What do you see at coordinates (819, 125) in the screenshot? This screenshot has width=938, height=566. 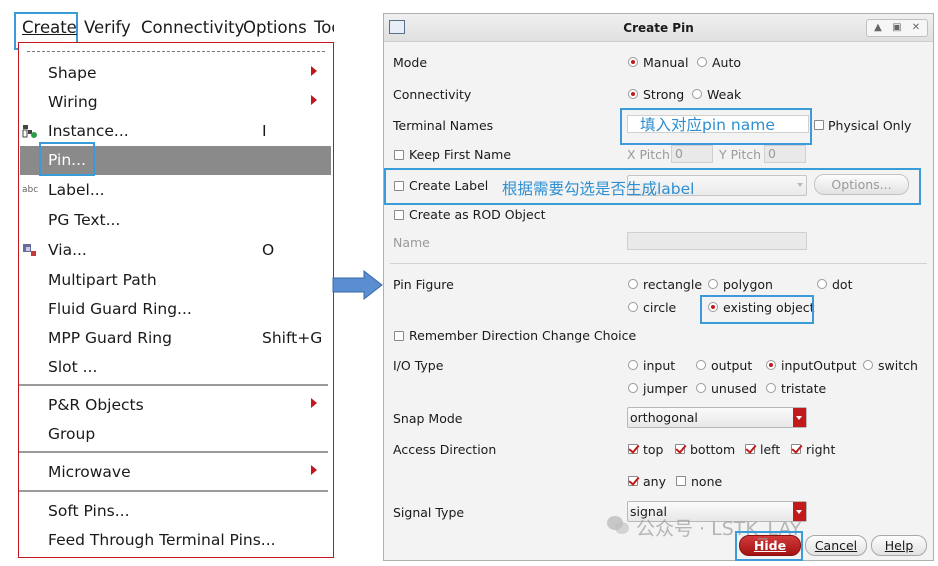 I see `physical-only-checkbox` at bounding box center [819, 125].